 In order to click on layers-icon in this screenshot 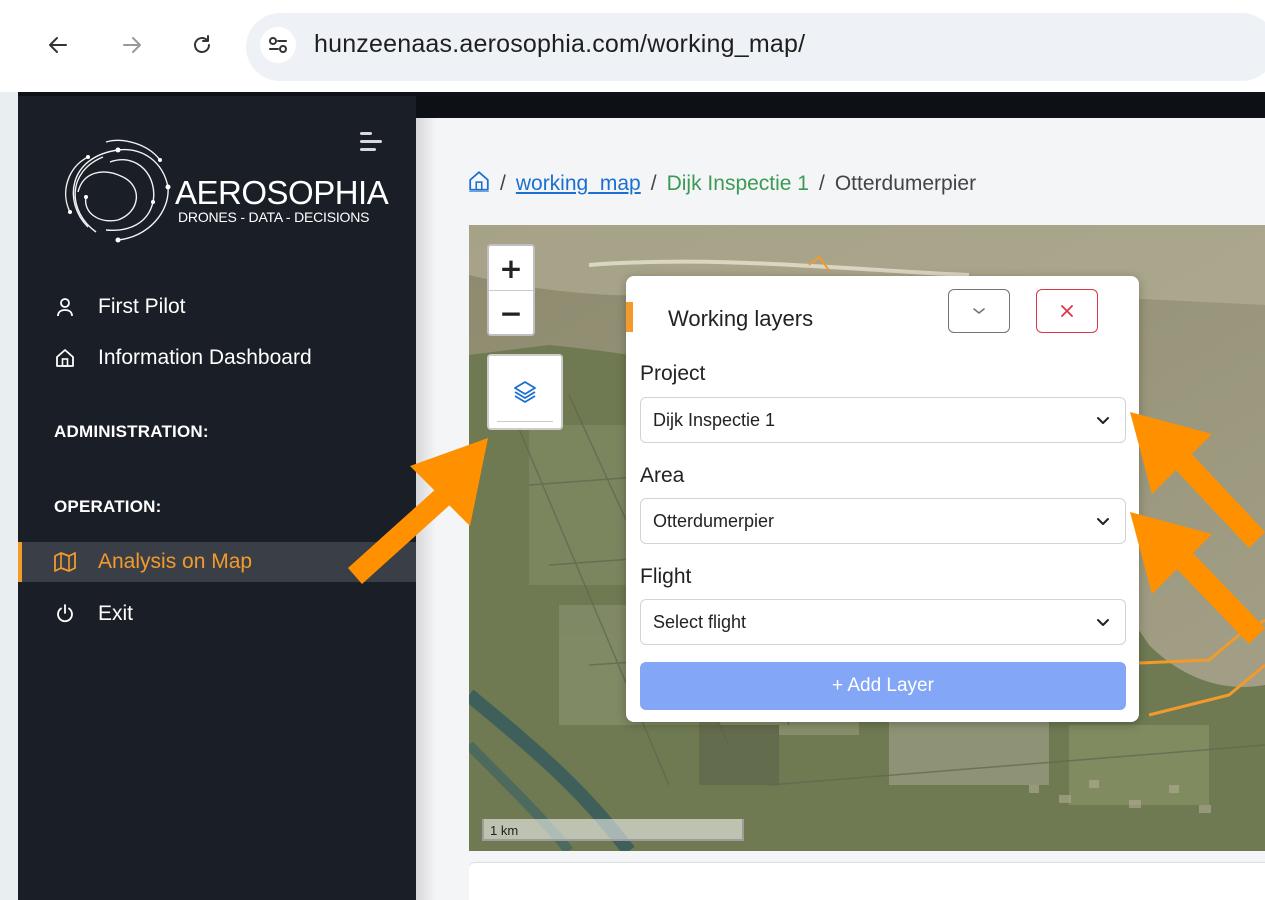, I will do `click(525, 392)`.